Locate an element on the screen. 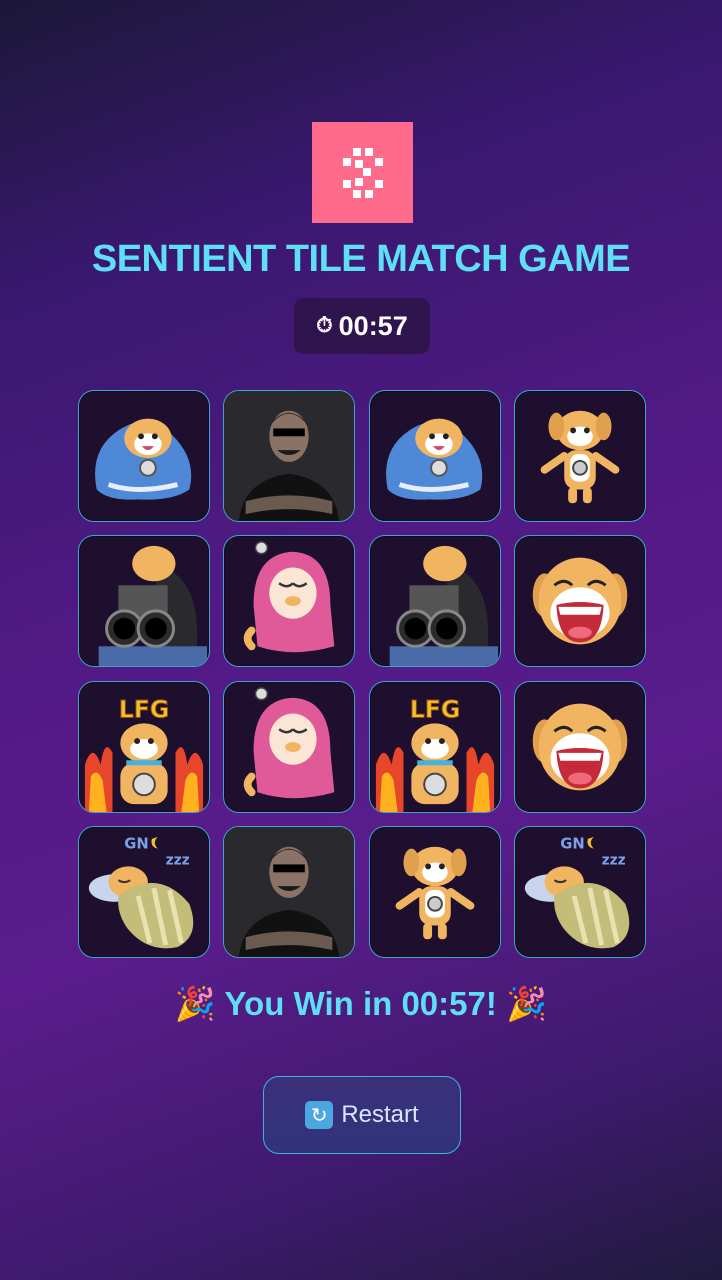  restart-icon: ↻ is located at coordinates (319, 1115).